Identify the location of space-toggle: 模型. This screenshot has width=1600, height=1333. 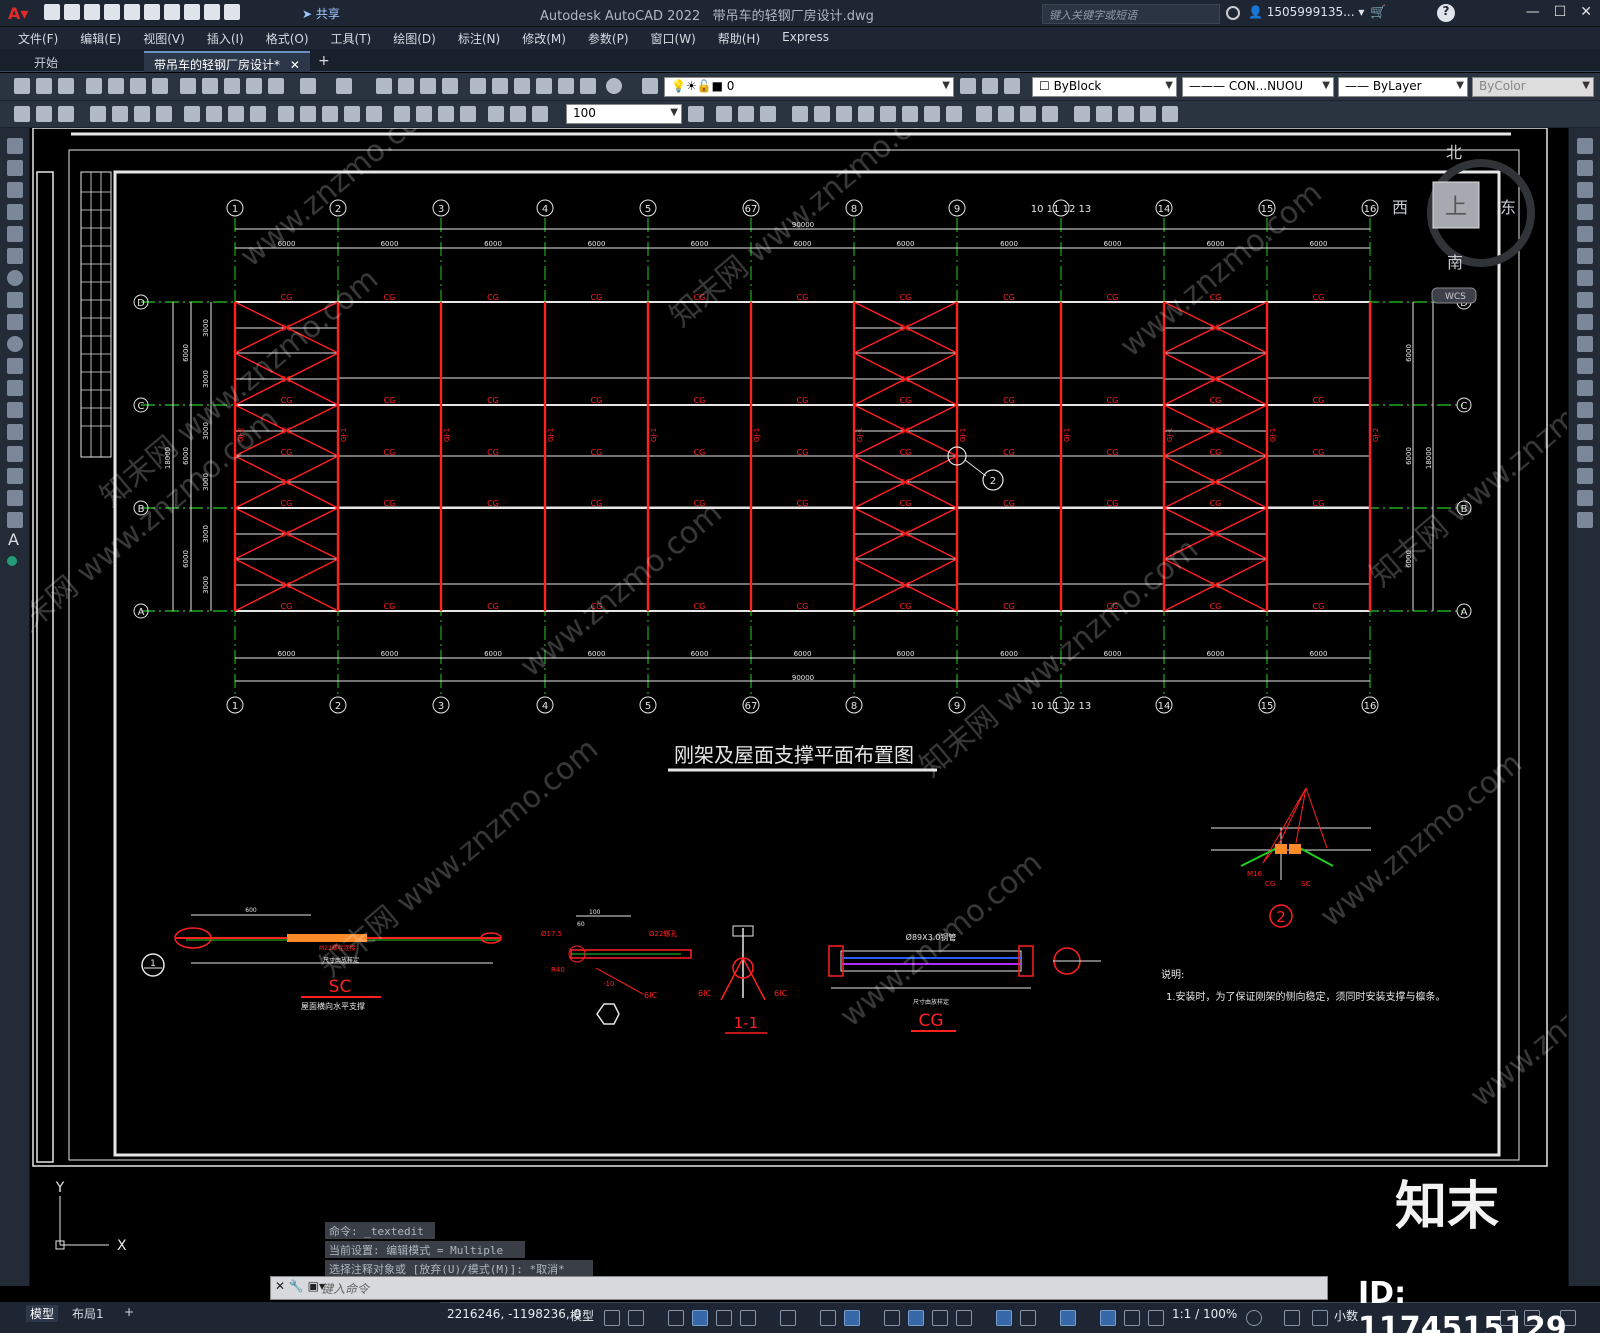
(582, 1315).